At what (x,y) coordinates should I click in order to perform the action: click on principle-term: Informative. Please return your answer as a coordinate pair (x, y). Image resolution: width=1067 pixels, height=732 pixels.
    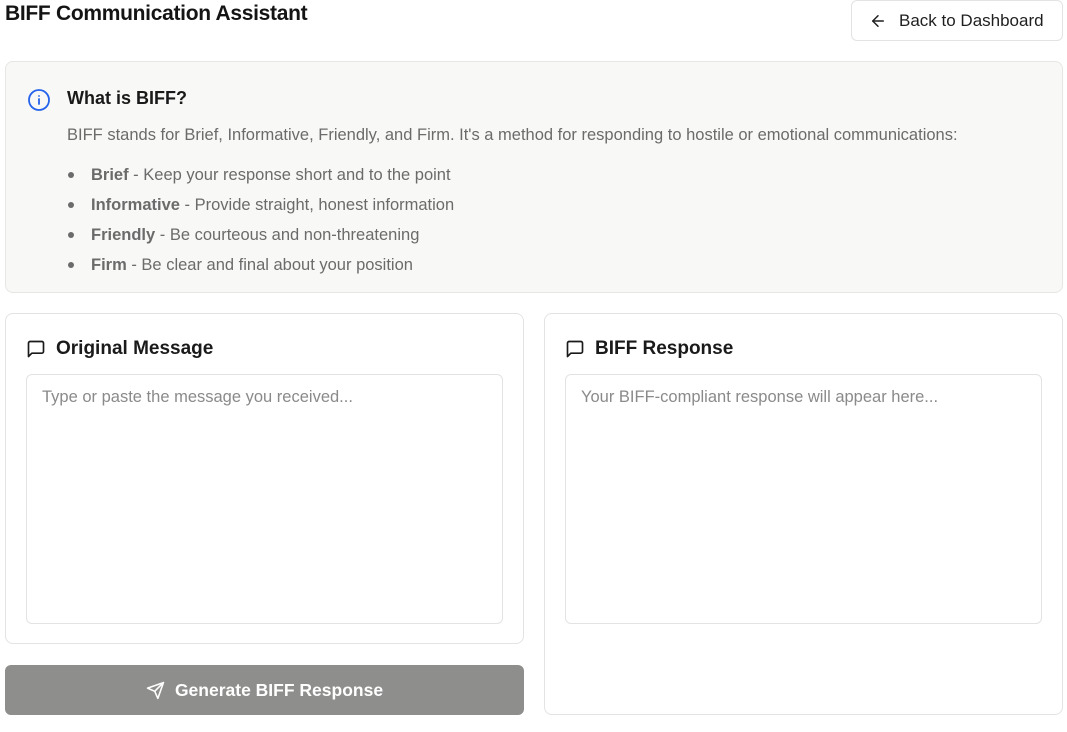
    Looking at the image, I should click on (135, 204).